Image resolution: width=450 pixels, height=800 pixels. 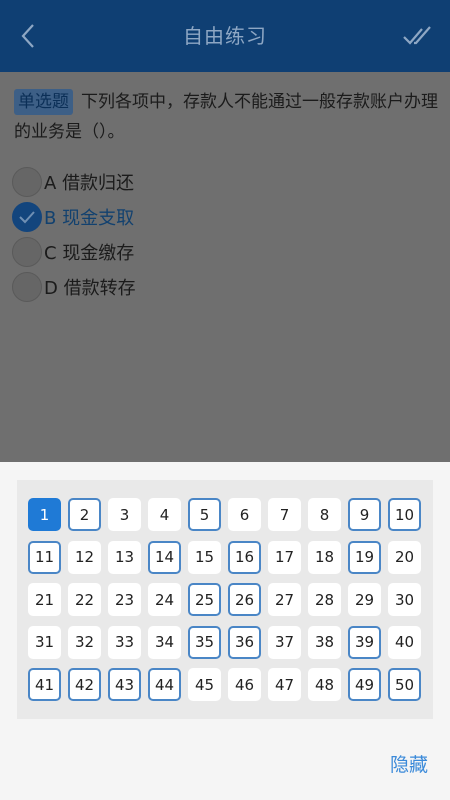 I want to click on option-d: D 借款转存, so click(x=74, y=286).